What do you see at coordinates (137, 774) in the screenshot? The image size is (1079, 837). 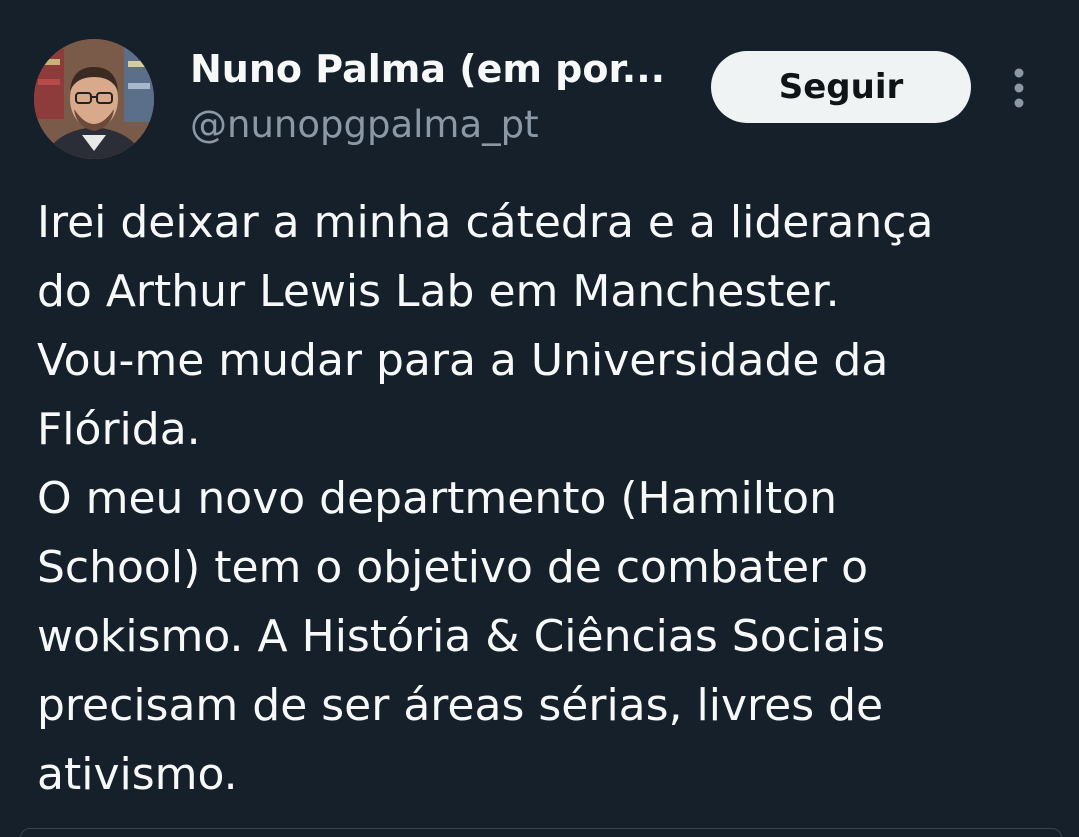 I see `tweet-text-line: ativismo.` at bounding box center [137, 774].